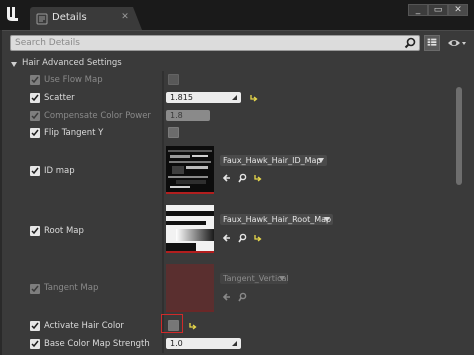 The width and height of the screenshot is (474, 355). Describe the element at coordinates (190, 288) in the screenshot. I see `tangent-map-thumbnail` at that location.